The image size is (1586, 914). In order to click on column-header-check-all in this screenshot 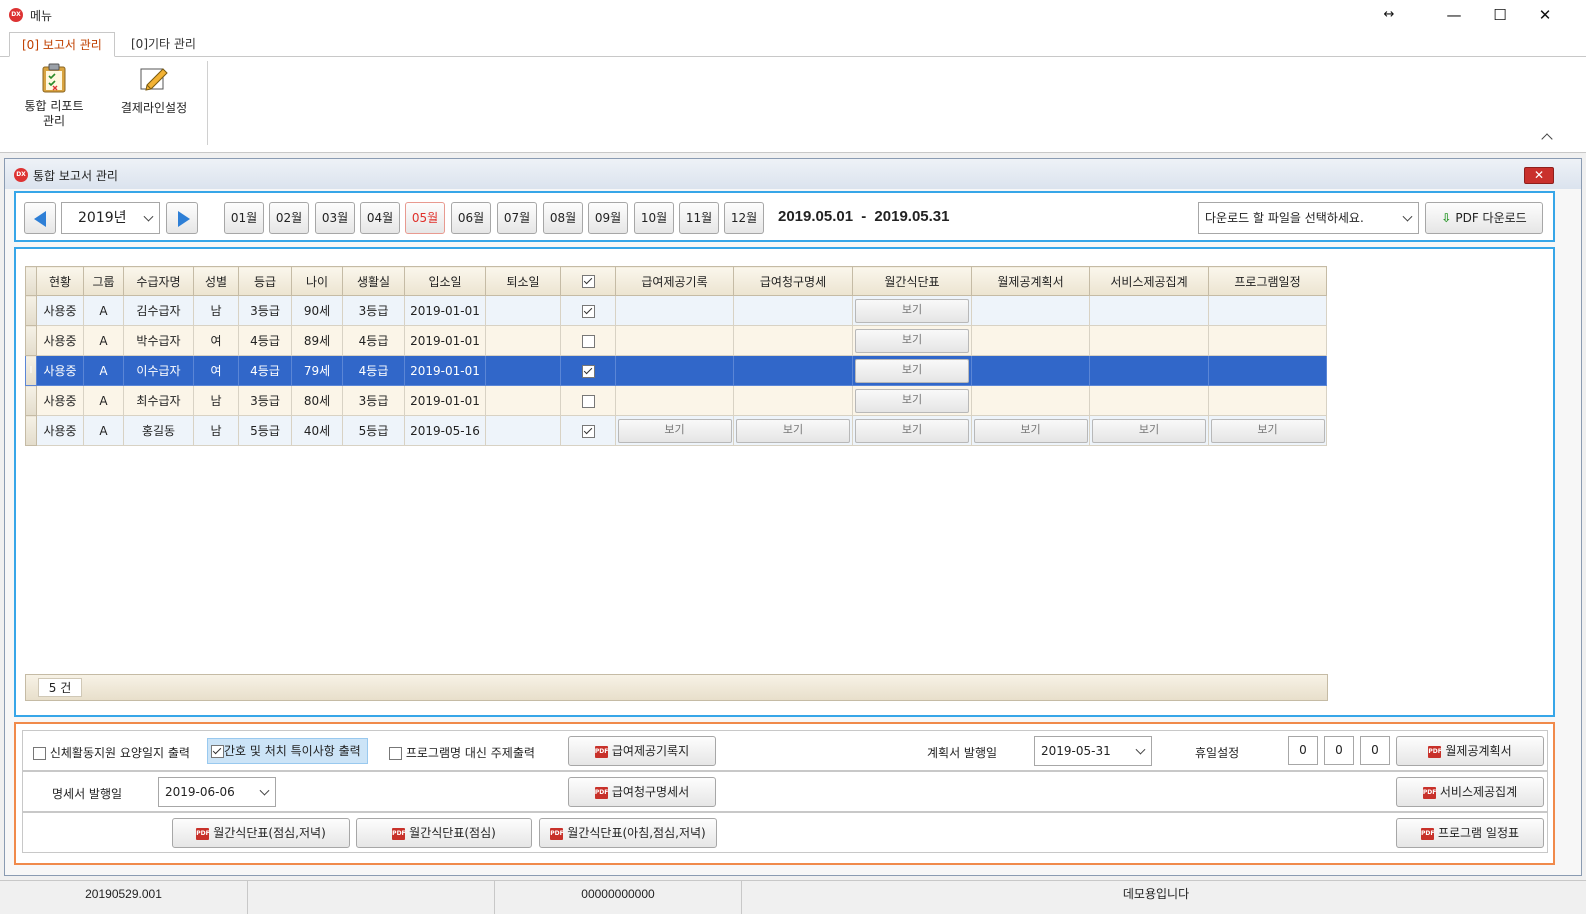, I will do `click(588, 281)`.